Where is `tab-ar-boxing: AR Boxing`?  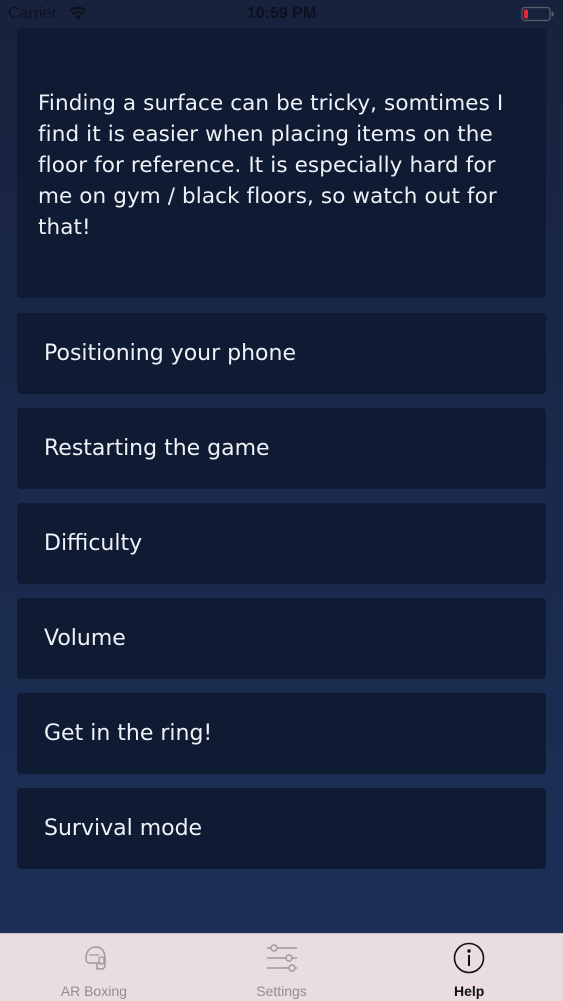
tab-ar-boxing: AR Boxing is located at coordinates (94, 967).